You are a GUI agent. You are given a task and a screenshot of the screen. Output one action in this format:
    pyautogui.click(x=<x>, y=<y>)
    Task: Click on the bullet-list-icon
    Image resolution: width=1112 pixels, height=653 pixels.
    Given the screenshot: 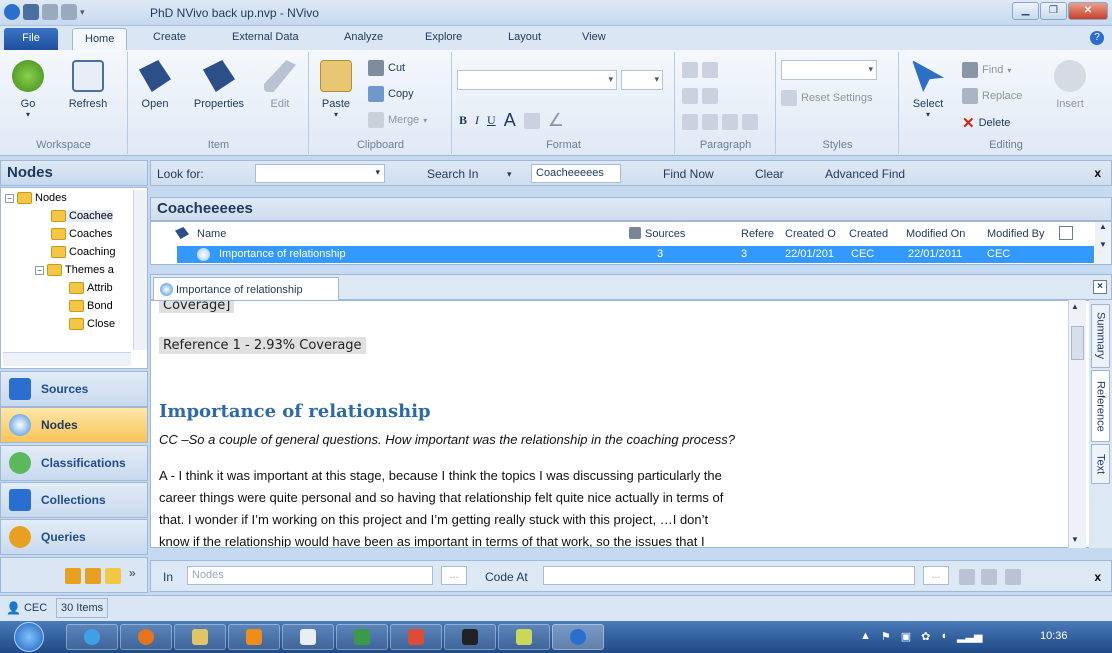 What is the action you would take?
    pyautogui.click(x=690, y=70)
    